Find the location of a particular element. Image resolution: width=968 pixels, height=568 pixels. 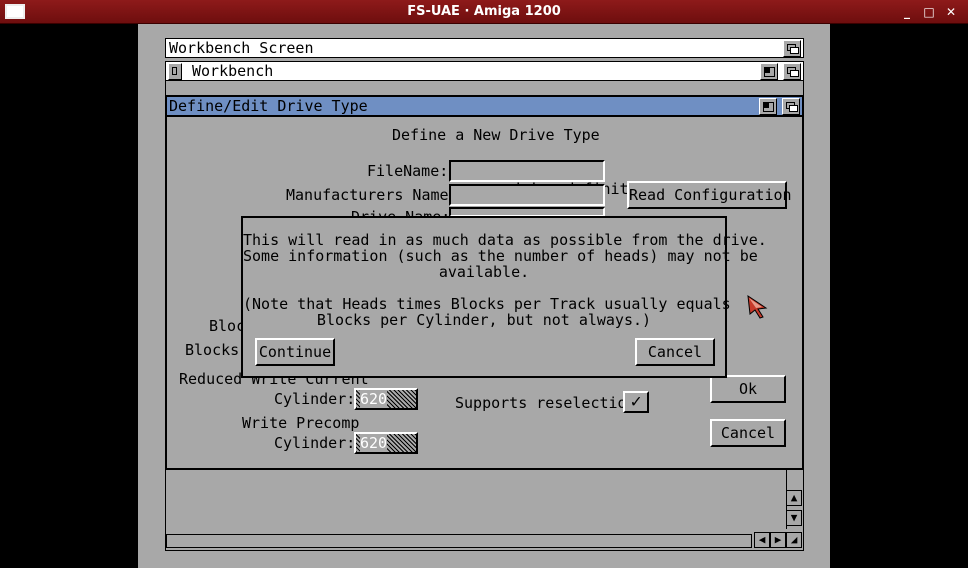

supports-reselection-checkbox: ✓ is located at coordinates (636, 402).